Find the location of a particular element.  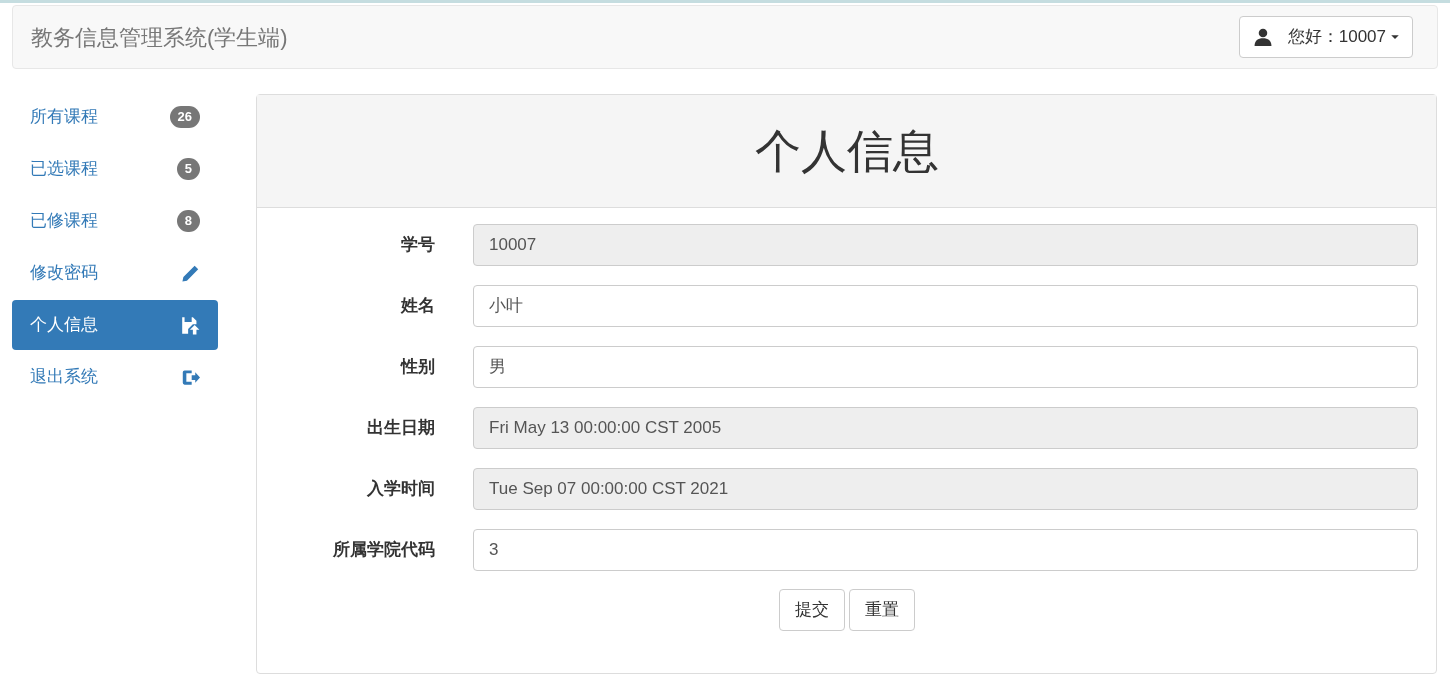

sidebar-item: 修改密码 is located at coordinates (115, 273).